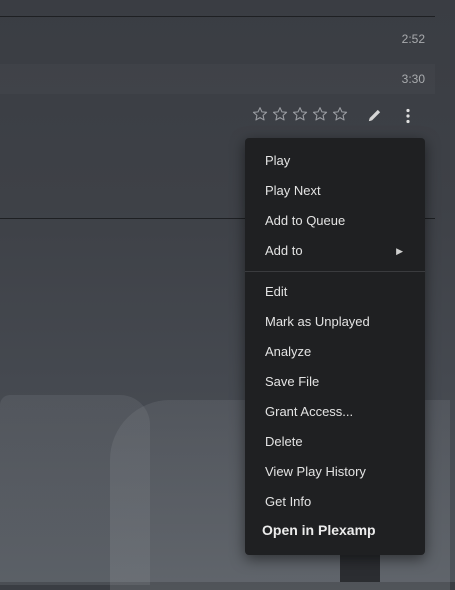 The image size is (455, 590). Describe the element at coordinates (335, 442) in the screenshot. I see `menu-item-delete: Delete` at that location.